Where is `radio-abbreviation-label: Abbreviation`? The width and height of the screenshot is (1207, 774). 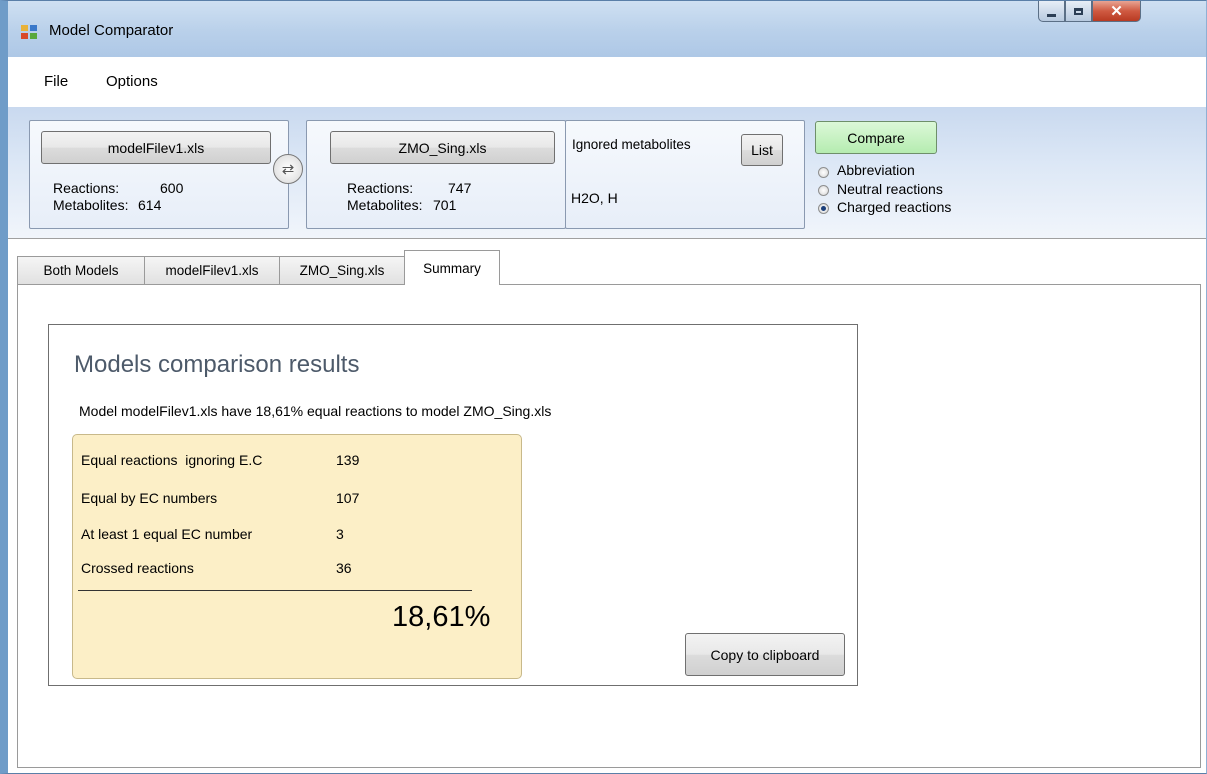
radio-abbreviation-label: Abbreviation is located at coordinates (876, 170).